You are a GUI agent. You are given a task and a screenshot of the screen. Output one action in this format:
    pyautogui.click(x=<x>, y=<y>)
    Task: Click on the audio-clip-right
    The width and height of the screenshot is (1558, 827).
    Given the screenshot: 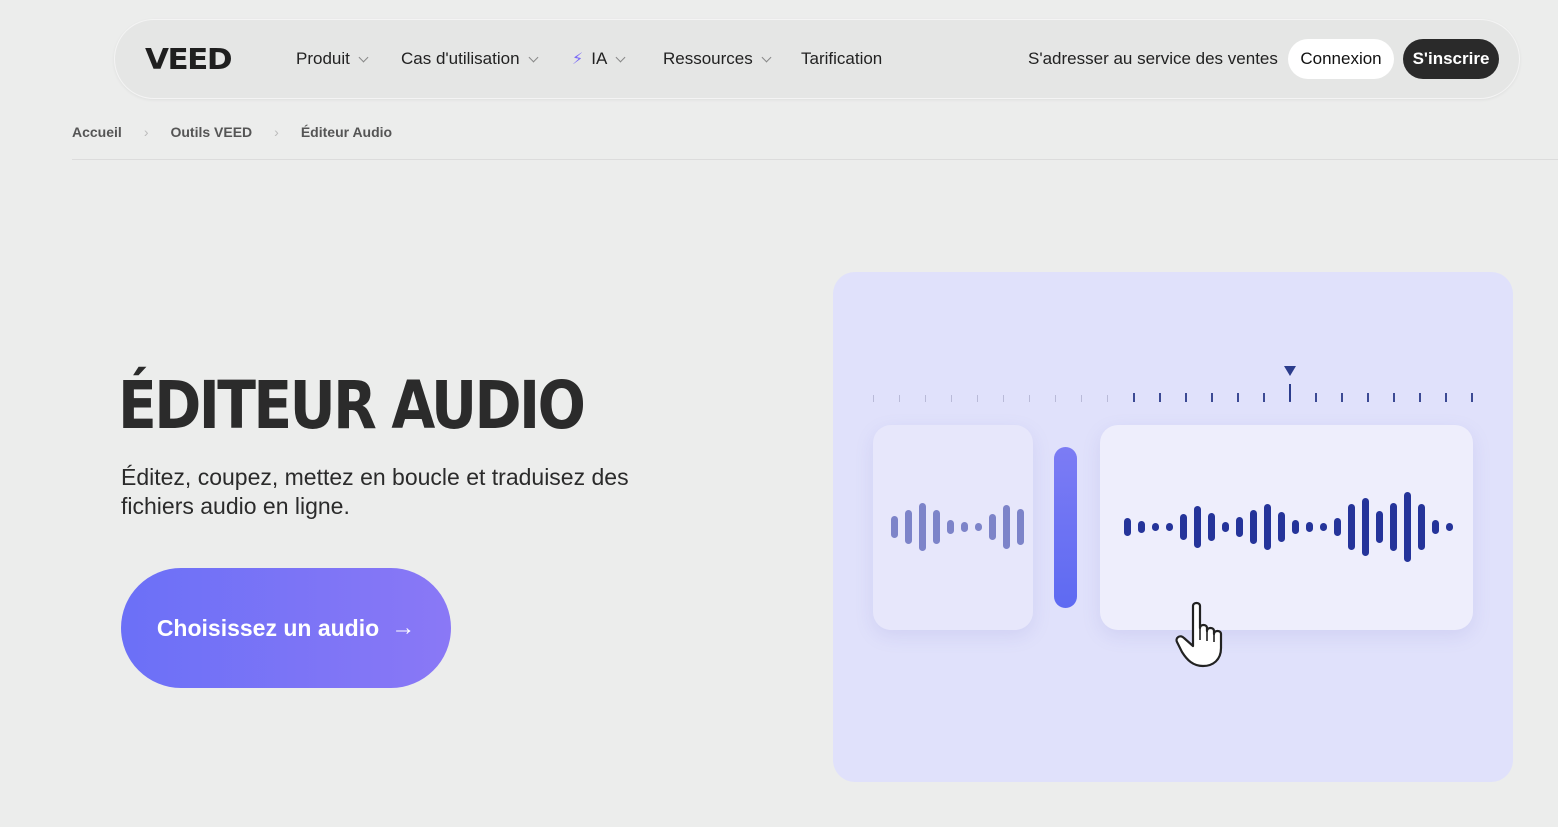 What is the action you would take?
    pyautogui.click(x=1286, y=527)
    